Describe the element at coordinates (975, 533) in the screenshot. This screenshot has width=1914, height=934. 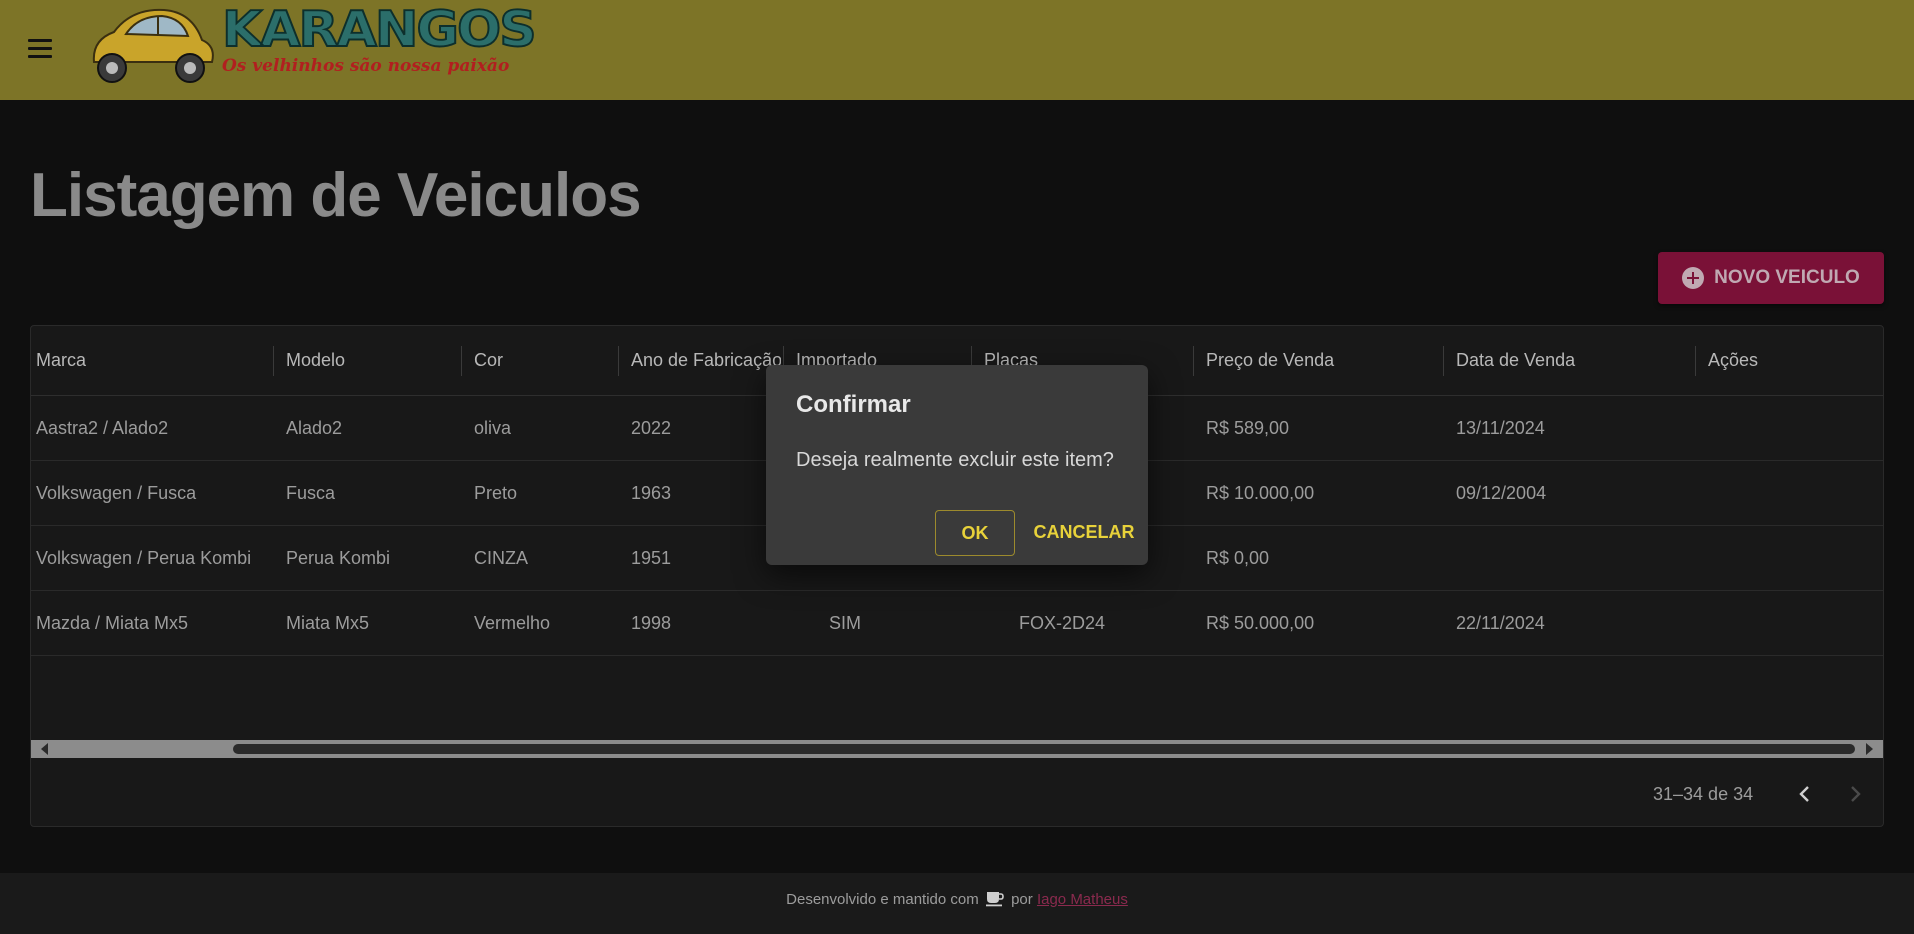
I see `ok-button: OK` at that location.